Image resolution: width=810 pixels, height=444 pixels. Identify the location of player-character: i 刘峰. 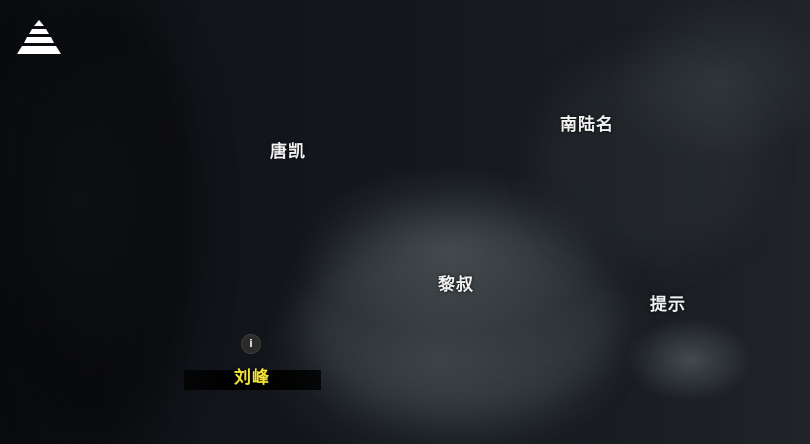
(254, 363).